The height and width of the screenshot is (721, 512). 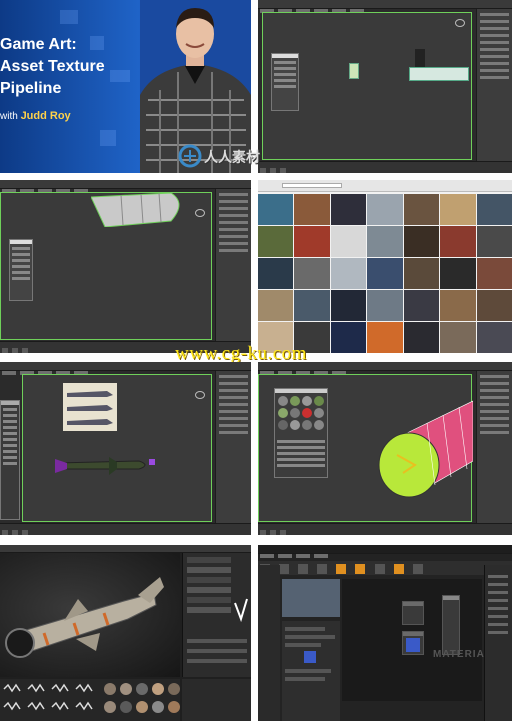 I want to click on body-box, so click(x=439, y=74).